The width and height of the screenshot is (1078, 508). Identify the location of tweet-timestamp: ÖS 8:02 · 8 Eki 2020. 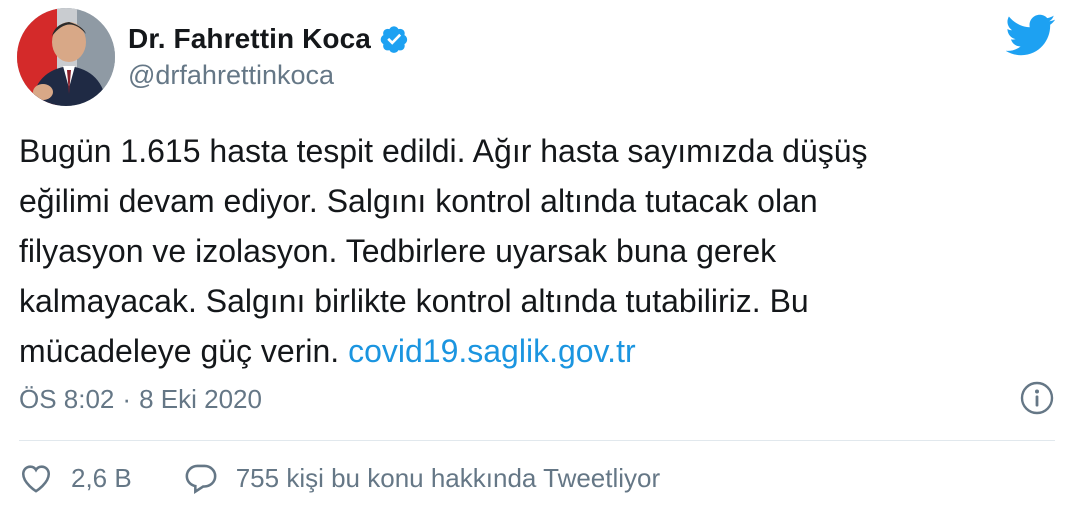
(140, 399).